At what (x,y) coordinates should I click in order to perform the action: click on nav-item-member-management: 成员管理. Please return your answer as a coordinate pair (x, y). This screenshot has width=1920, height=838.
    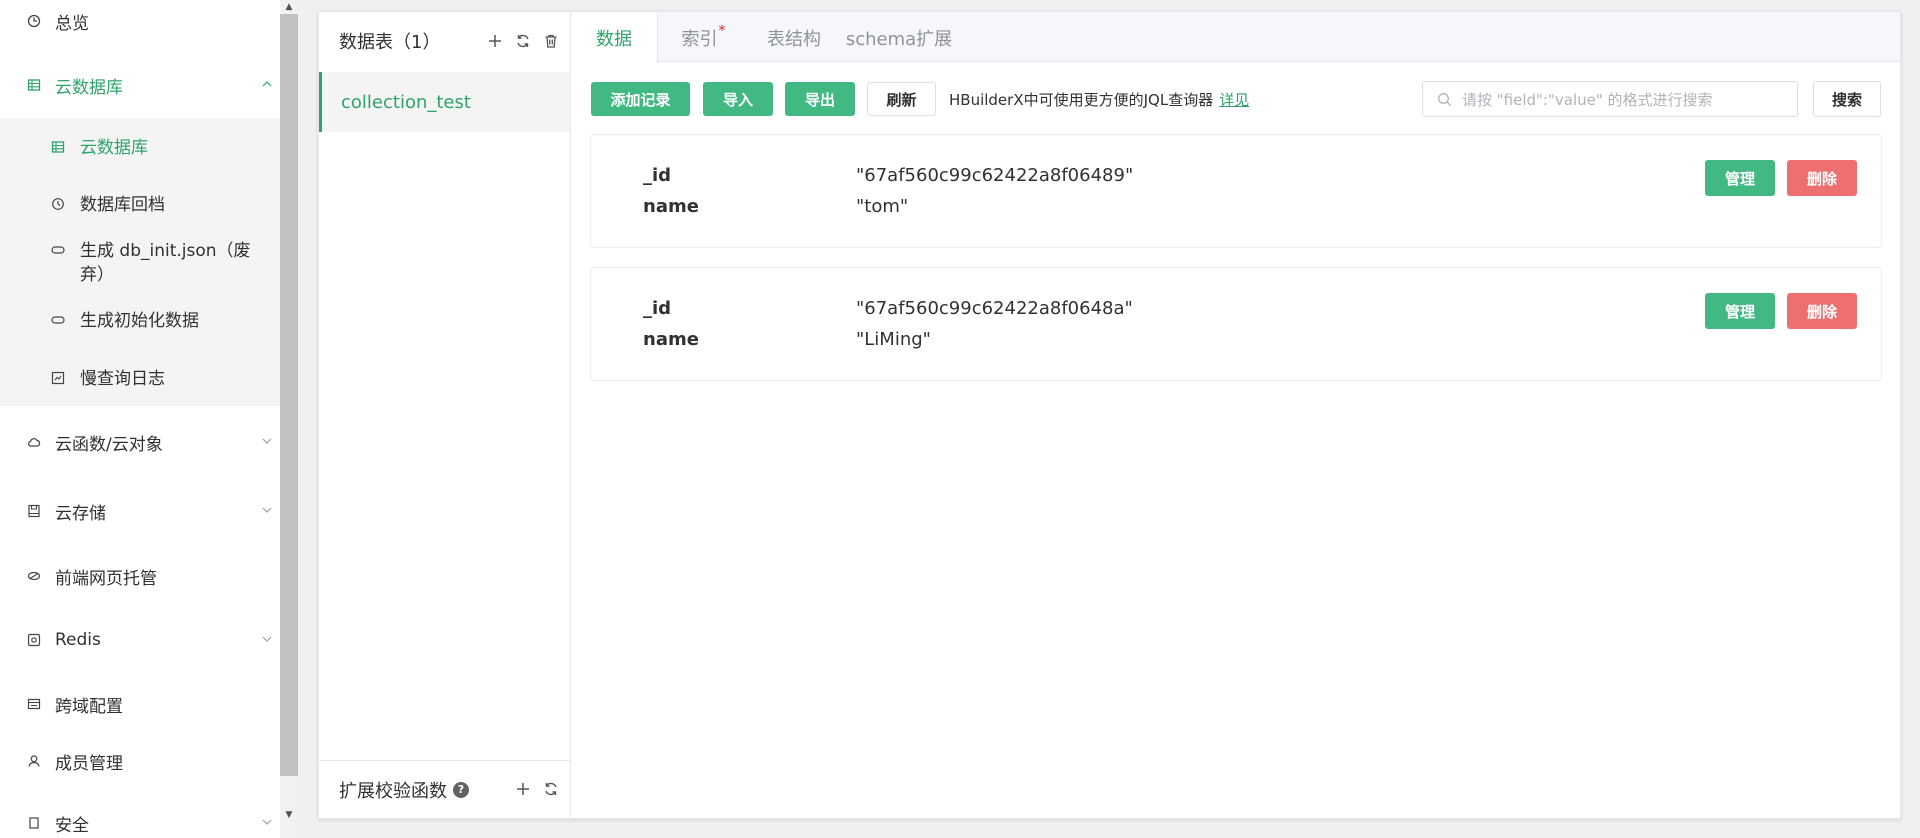
    Looking at the image, I should click on (140, 761).